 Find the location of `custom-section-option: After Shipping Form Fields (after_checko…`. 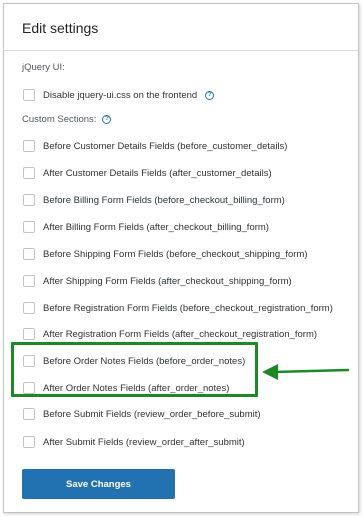

custom-section-option: After Shipping Form Fields (after_checko… is located at coordinates (157, 281).